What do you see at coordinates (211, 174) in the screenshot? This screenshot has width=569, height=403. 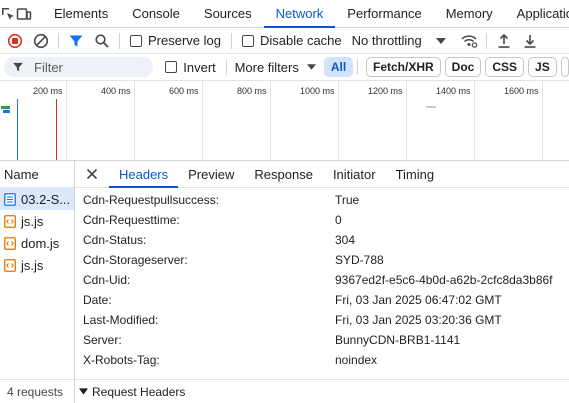 I see `tab-preview: Preview` at bounding box center [211, 174].